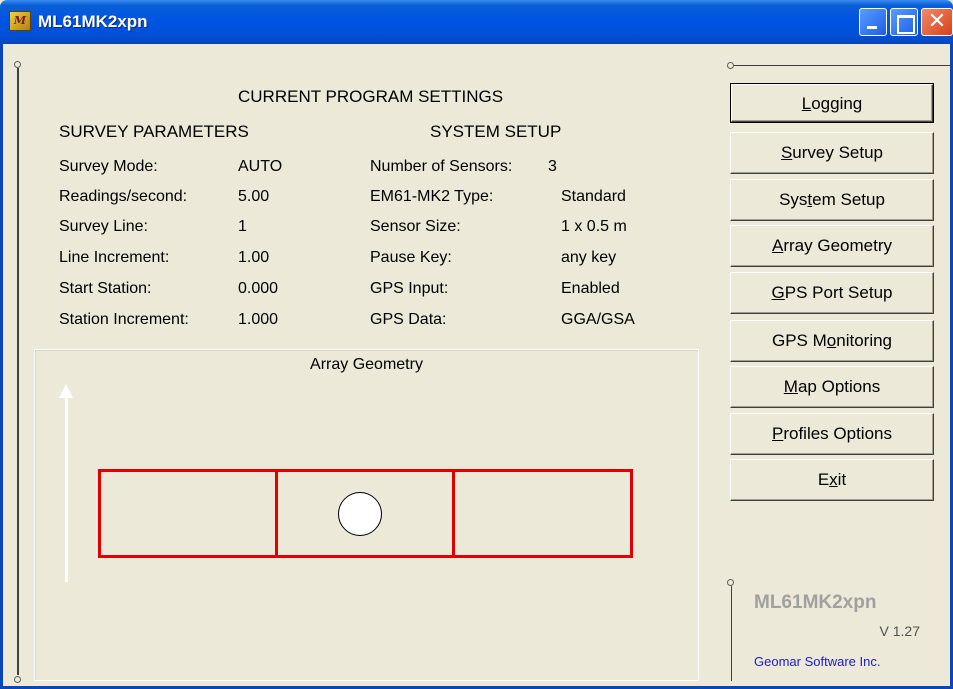  I want to click on button-label-suffix: ap Options, so click(839, 386).